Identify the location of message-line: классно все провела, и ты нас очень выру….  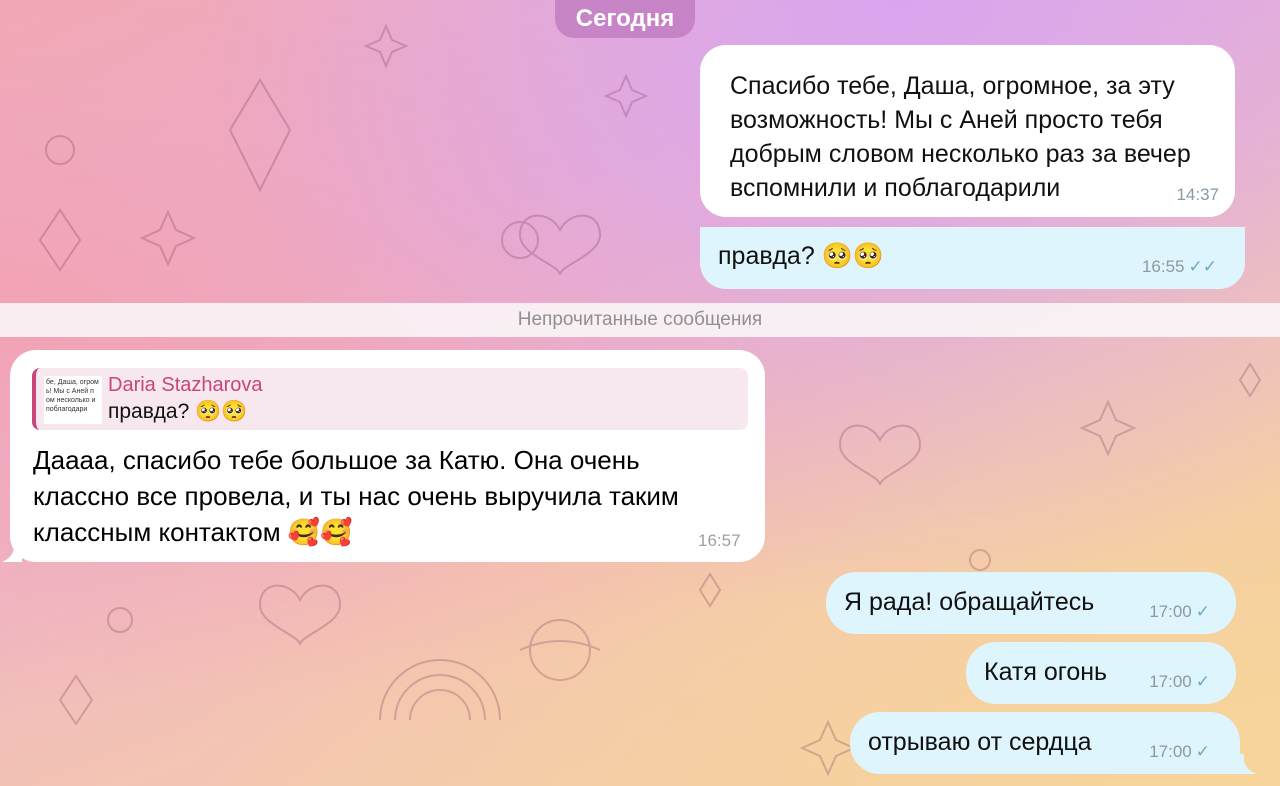
(356, 496).